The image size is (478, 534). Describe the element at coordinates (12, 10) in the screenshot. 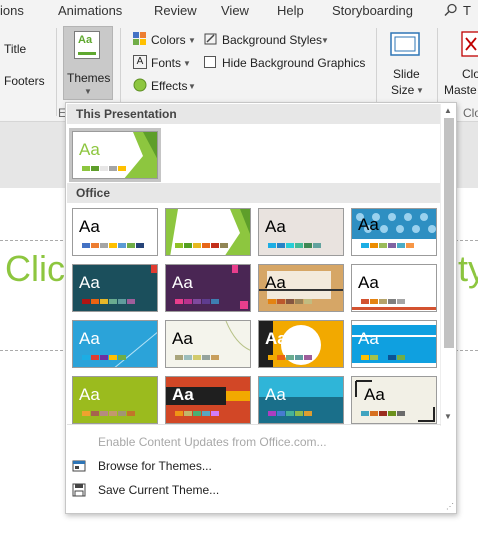

I see `tab-transitions: ions` at that location.